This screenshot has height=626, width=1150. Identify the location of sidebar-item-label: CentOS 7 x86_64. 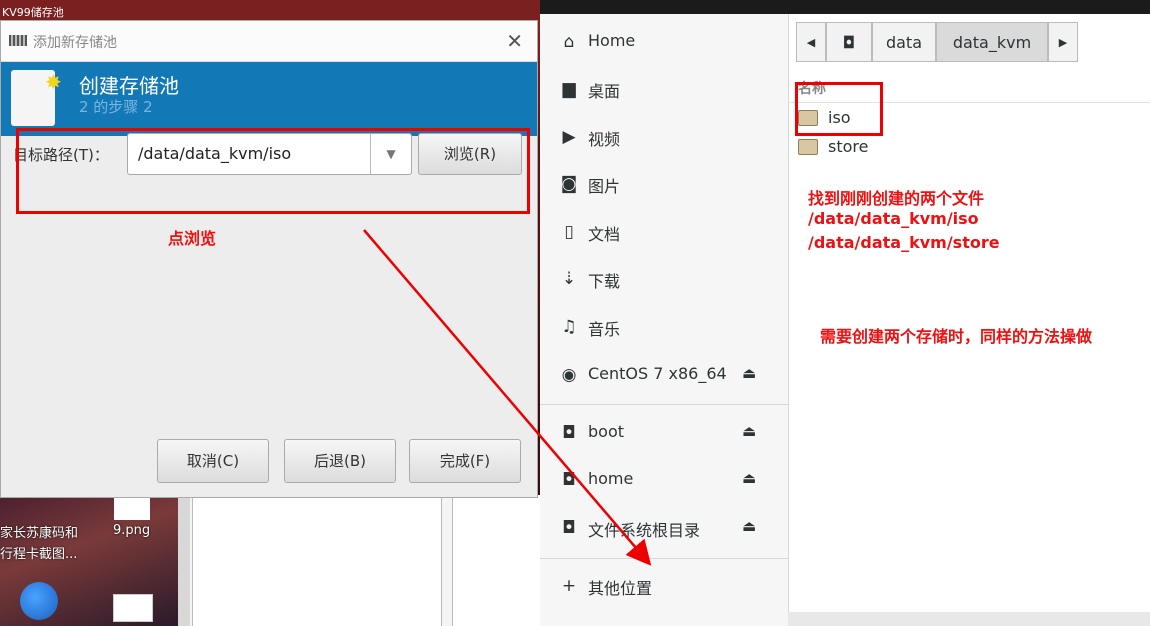
(657, 373).